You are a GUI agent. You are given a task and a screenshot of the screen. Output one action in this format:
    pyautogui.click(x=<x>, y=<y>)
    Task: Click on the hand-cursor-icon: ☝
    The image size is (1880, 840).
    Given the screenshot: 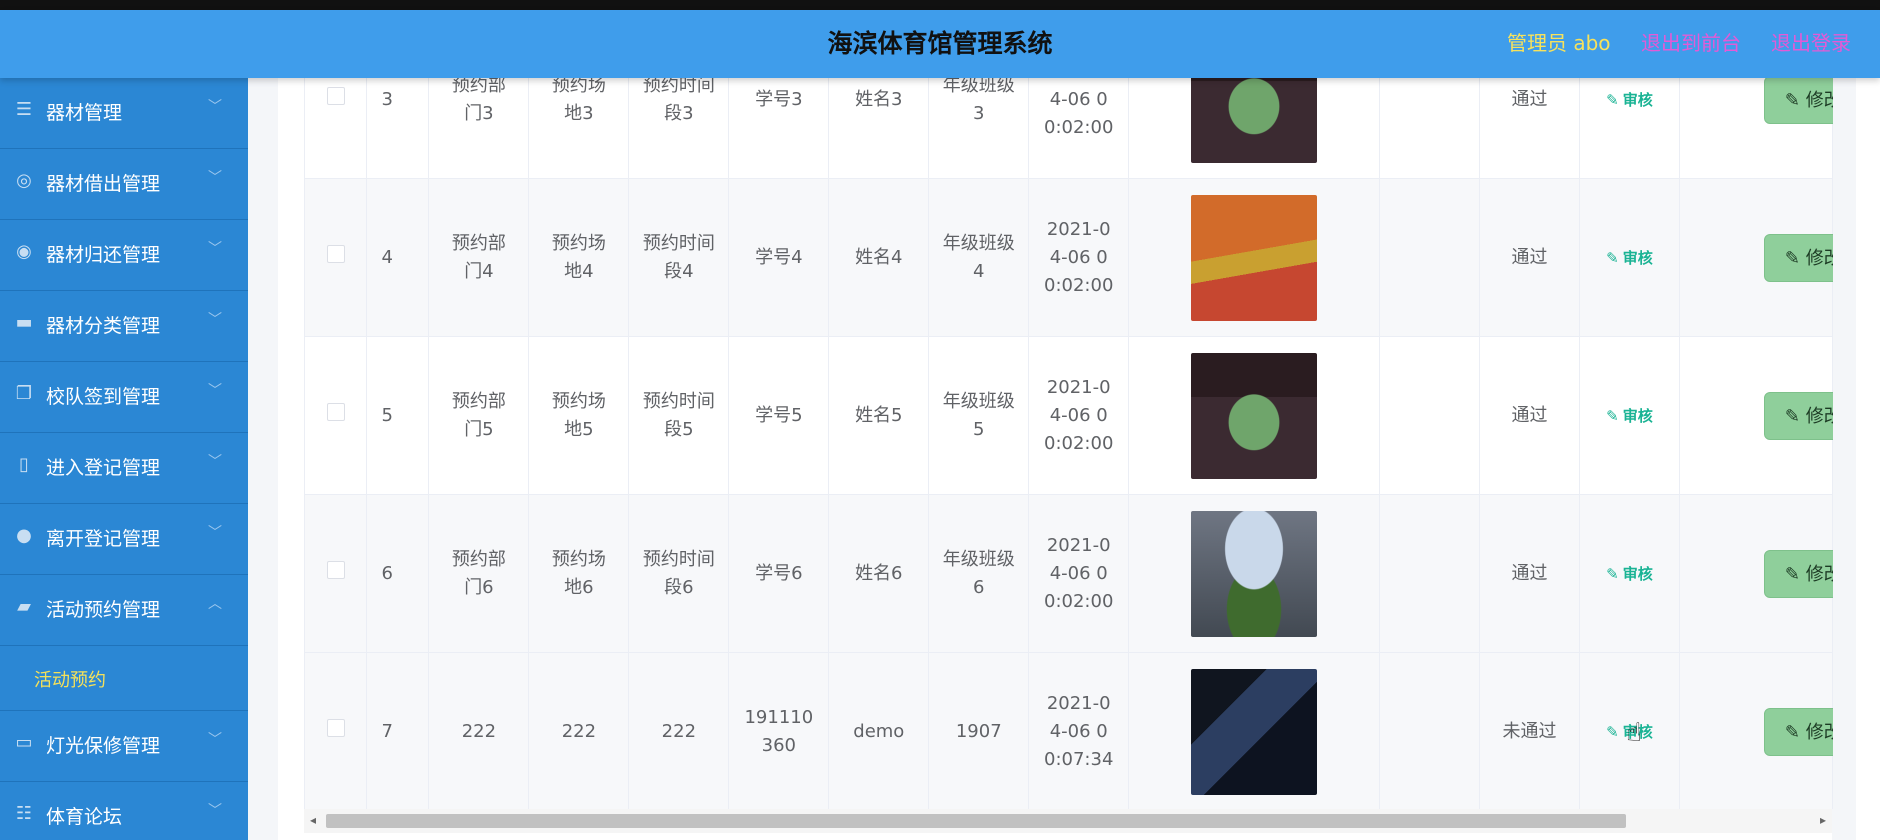 What is the action you would take?
    pyautogui.click(x=1634, y=733)
    